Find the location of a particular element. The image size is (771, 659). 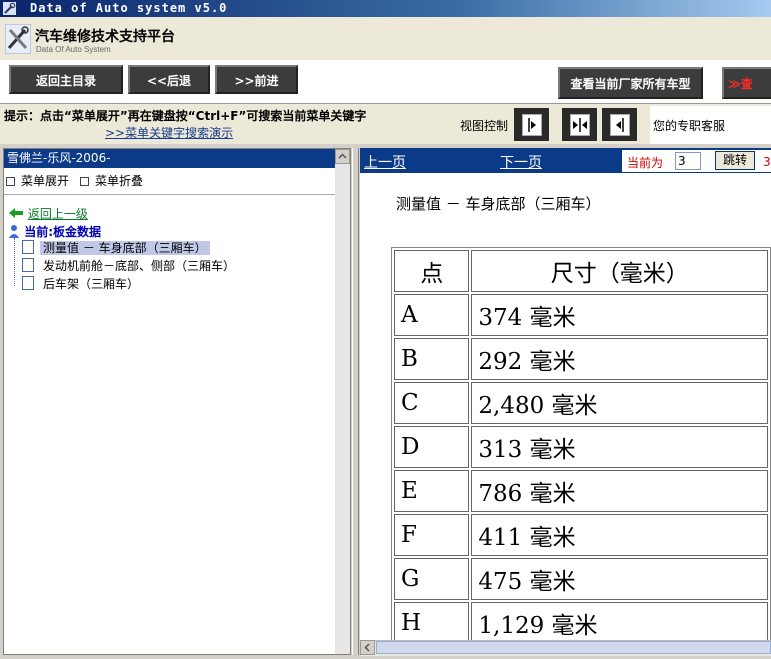

cell-size: 786 毫米 is located at coordinates (619, 491).